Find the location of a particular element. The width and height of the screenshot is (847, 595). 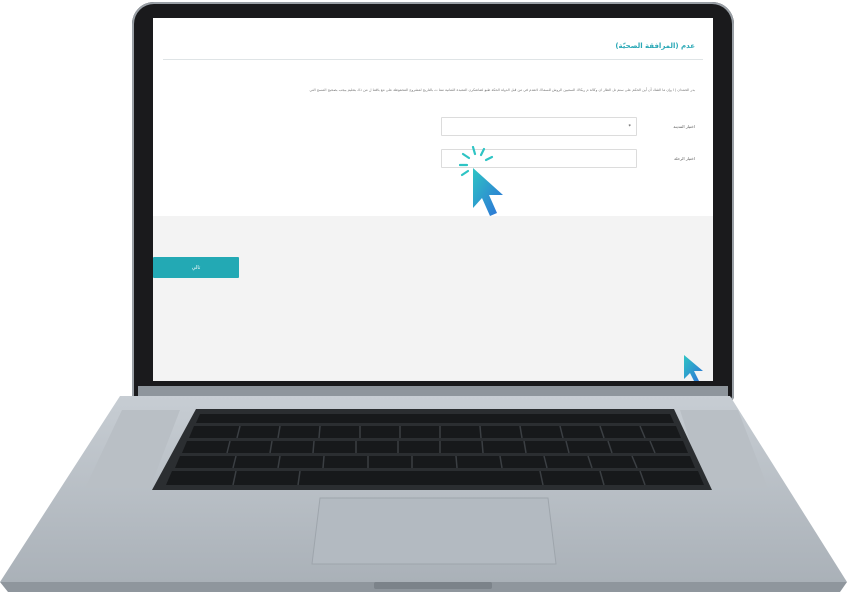

title-divider is located at coordinates (433, 59).